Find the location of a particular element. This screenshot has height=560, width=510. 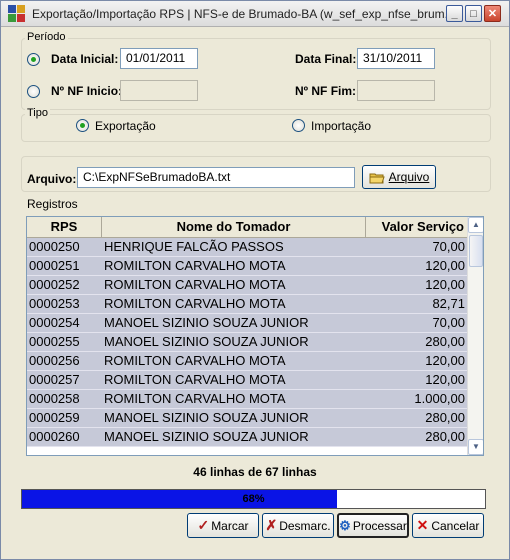

table-row: 0000256 ROMILTON CARVALHO MOTA 120,00 is located at coordinates (247, 361).